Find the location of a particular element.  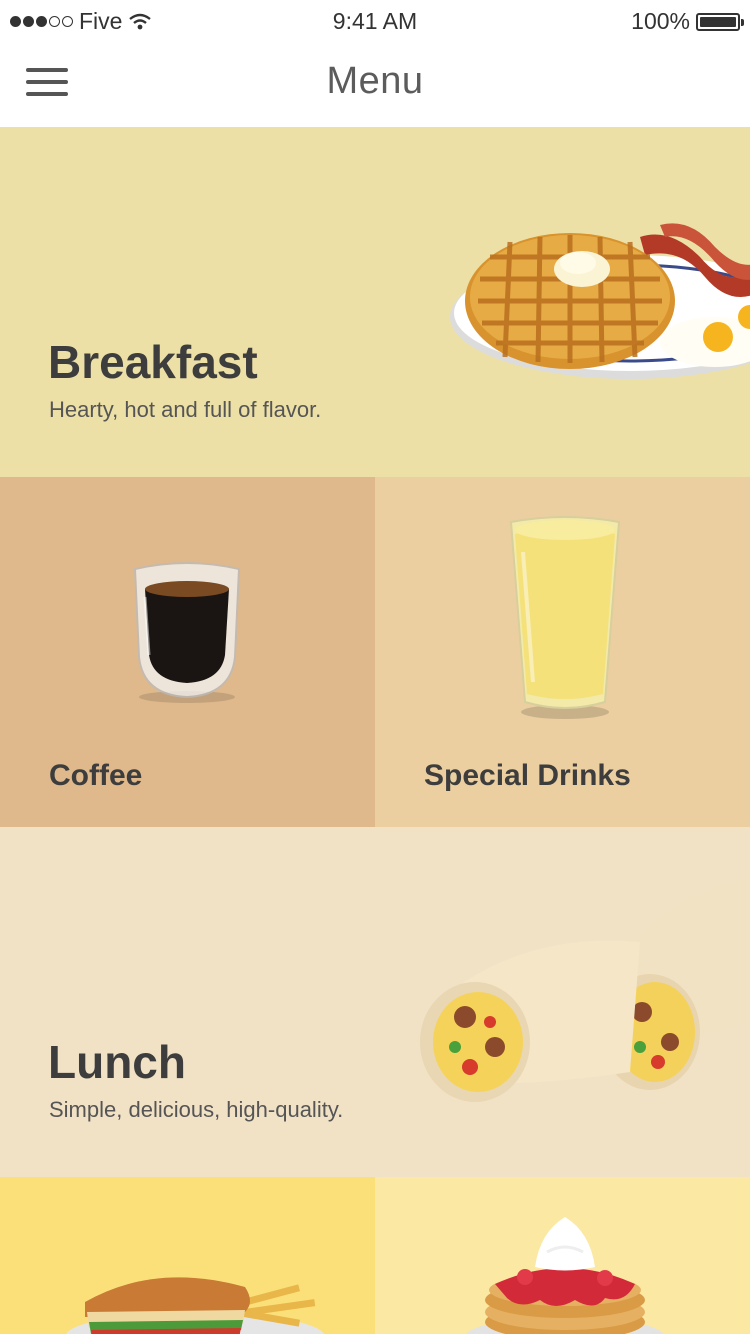

lunch-title: Lunch is located at coordinates (117, 1062).